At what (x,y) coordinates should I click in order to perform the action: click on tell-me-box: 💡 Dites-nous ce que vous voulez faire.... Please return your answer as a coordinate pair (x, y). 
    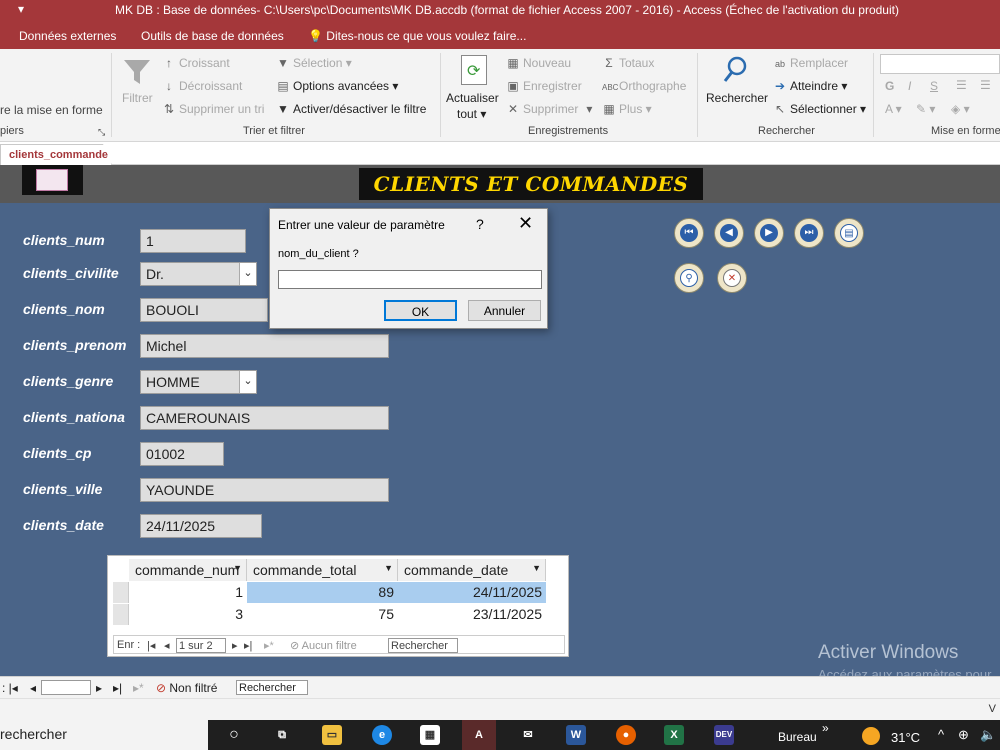
    Looking at the image, I should click on (417, 36).